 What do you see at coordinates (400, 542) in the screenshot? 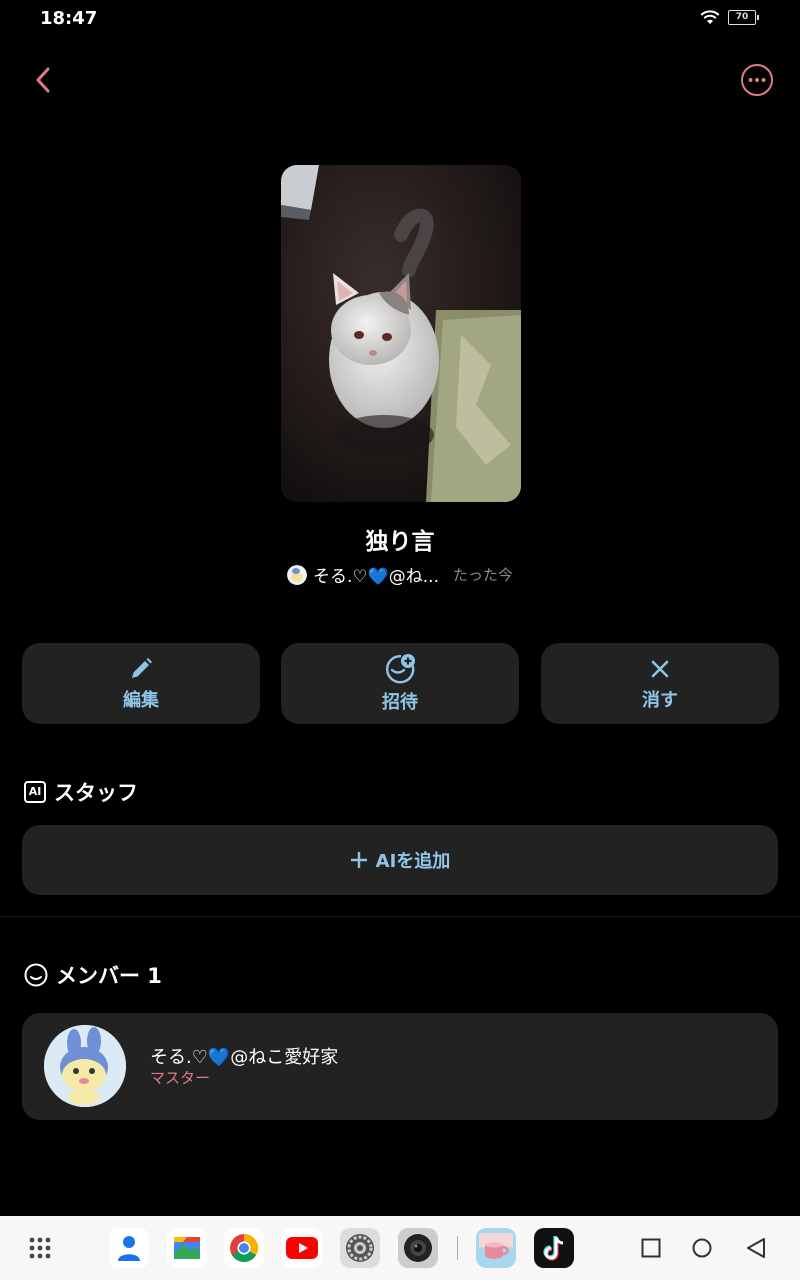
I see `room-title: 独り言` at bounding box center [400, 542].